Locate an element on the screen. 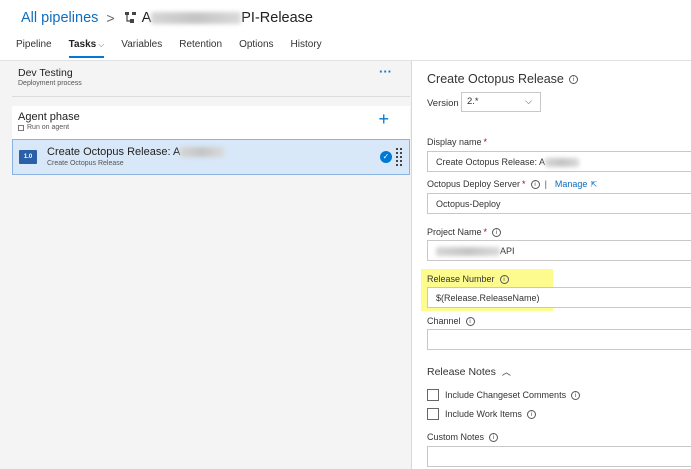  display-name-field: Create Octopus Release: A is located at coordinates (559, 161).